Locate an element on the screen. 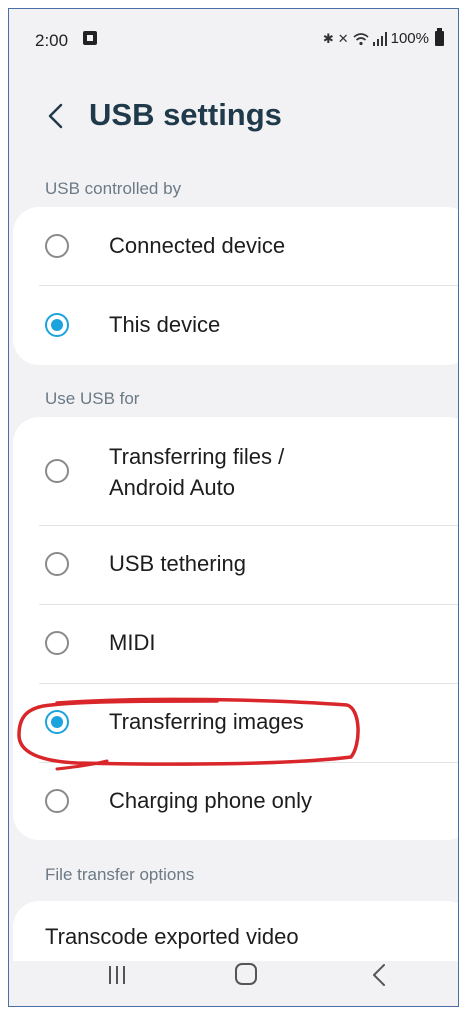 The image size is (470, 1015). option-this-device: This device is located at coordinates (235, 325).